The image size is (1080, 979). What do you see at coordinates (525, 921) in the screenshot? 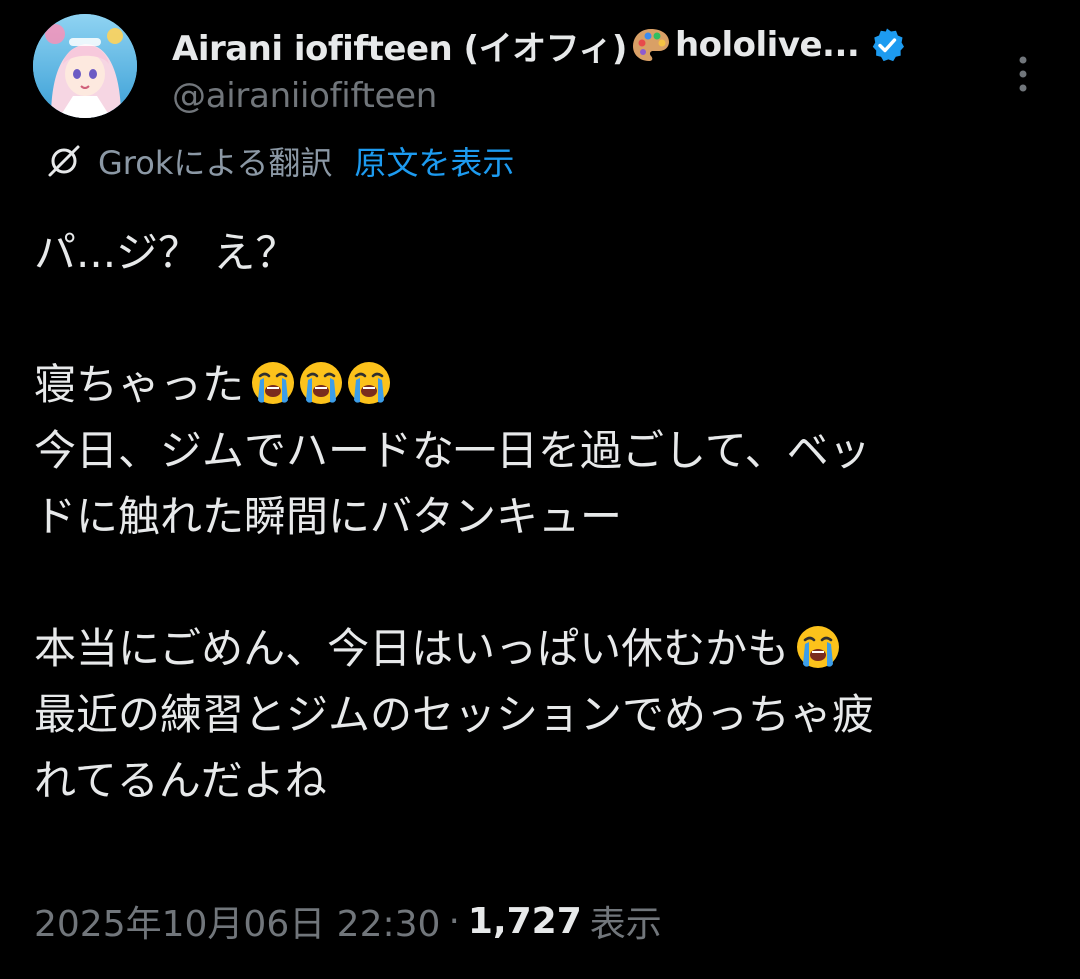
I see `views-count: 1,727` at bounding box center [525, 921].